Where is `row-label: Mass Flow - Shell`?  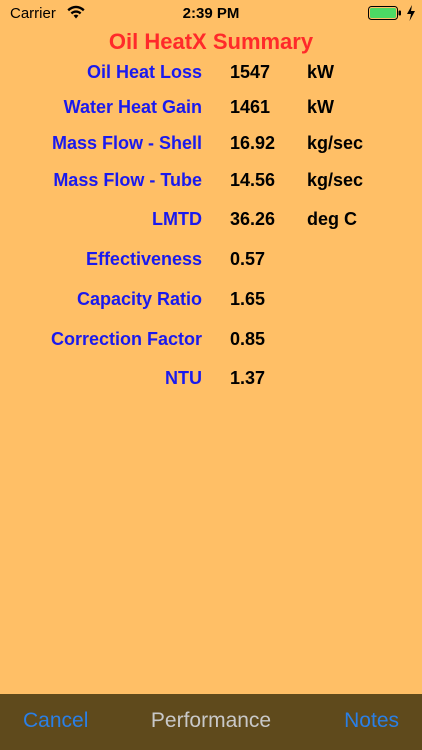 row-label: Mass Flow - Shell is located at coordinates (126, 143).